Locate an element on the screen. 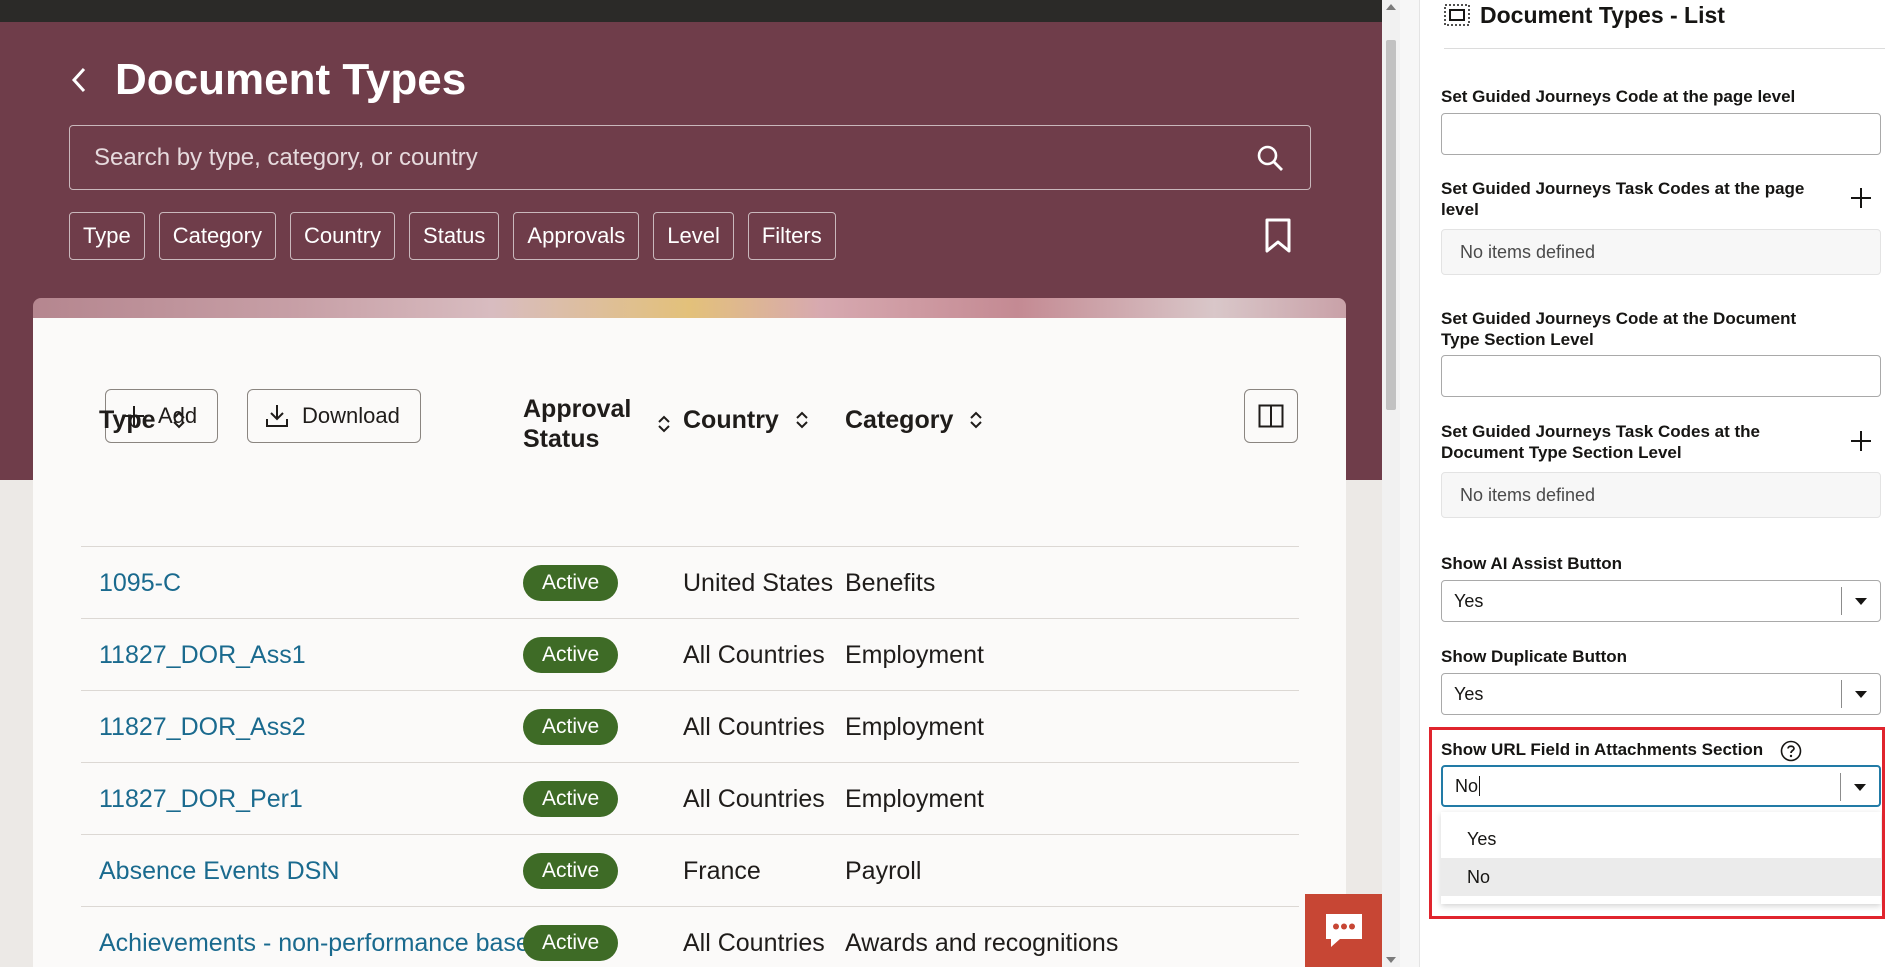 Image resolution: width=1885 pixels, height=967 pixels. url-field-dropdown: Yes No is located at coordinates (1661, 858).